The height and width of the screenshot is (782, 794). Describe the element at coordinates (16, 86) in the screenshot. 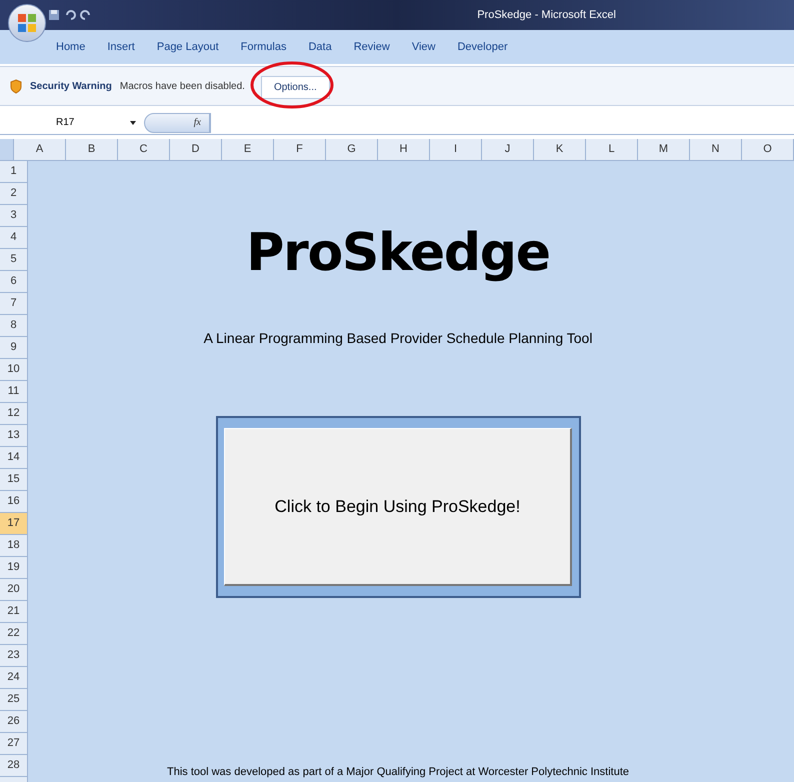

I see `shield-icon` at that location.